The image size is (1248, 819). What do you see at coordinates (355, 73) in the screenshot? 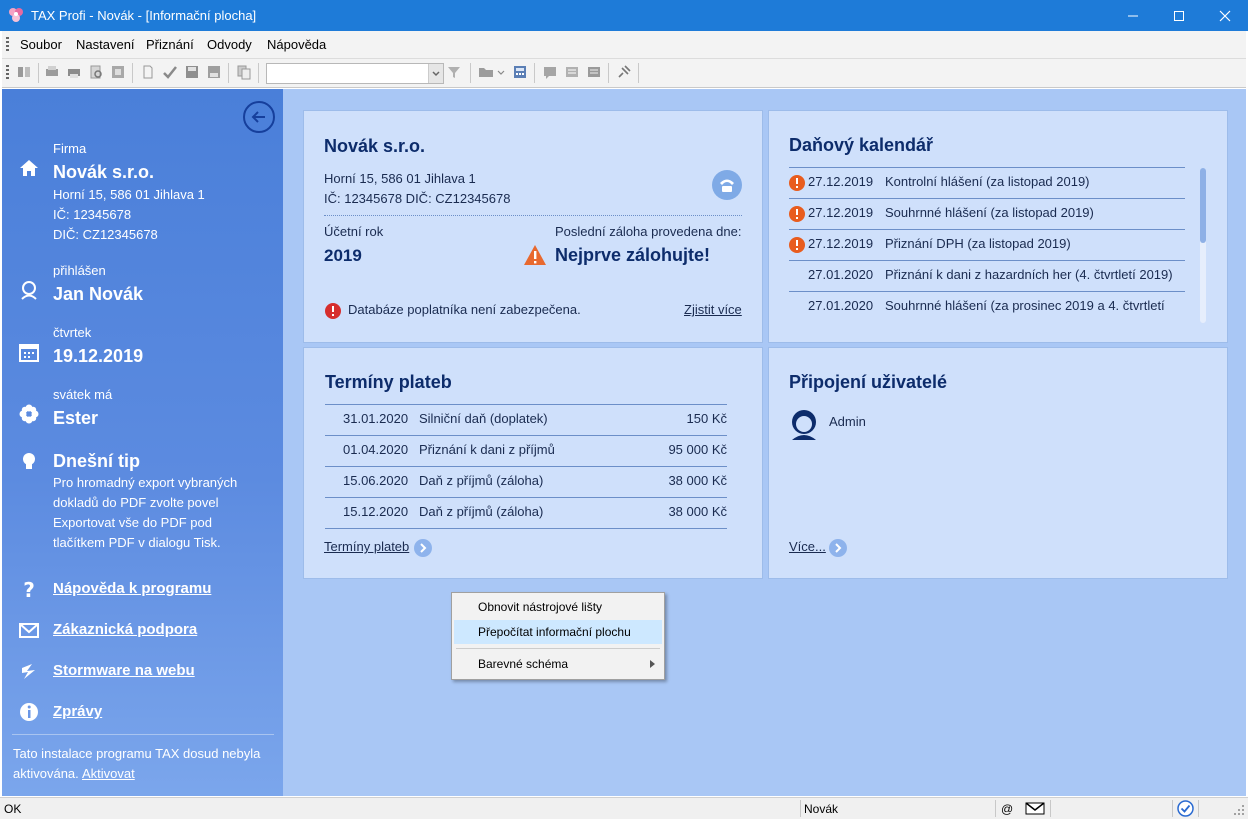
I see `toolbar-combo` at bounding box center [355, 73].